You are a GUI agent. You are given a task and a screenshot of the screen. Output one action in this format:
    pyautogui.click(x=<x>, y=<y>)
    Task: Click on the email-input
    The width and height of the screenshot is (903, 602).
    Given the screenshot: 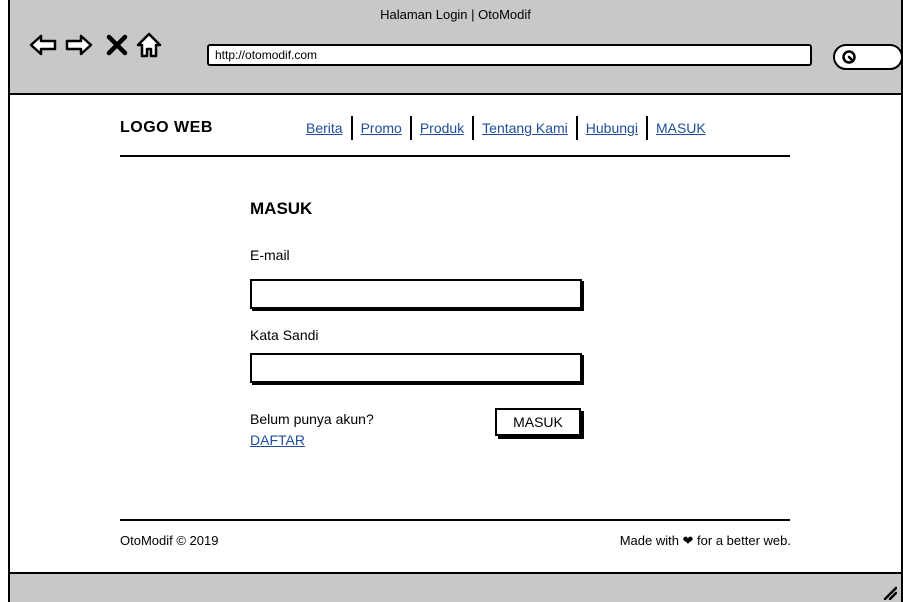 What is the action you would take?
    pyautogui.click(x=416, y=294)
    